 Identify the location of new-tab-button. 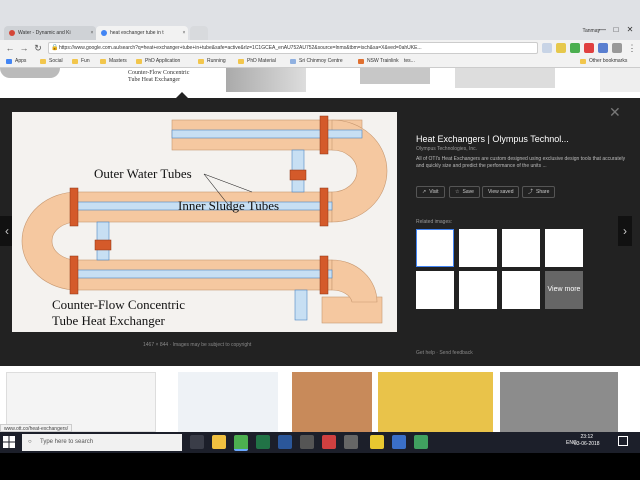
(199, 33).